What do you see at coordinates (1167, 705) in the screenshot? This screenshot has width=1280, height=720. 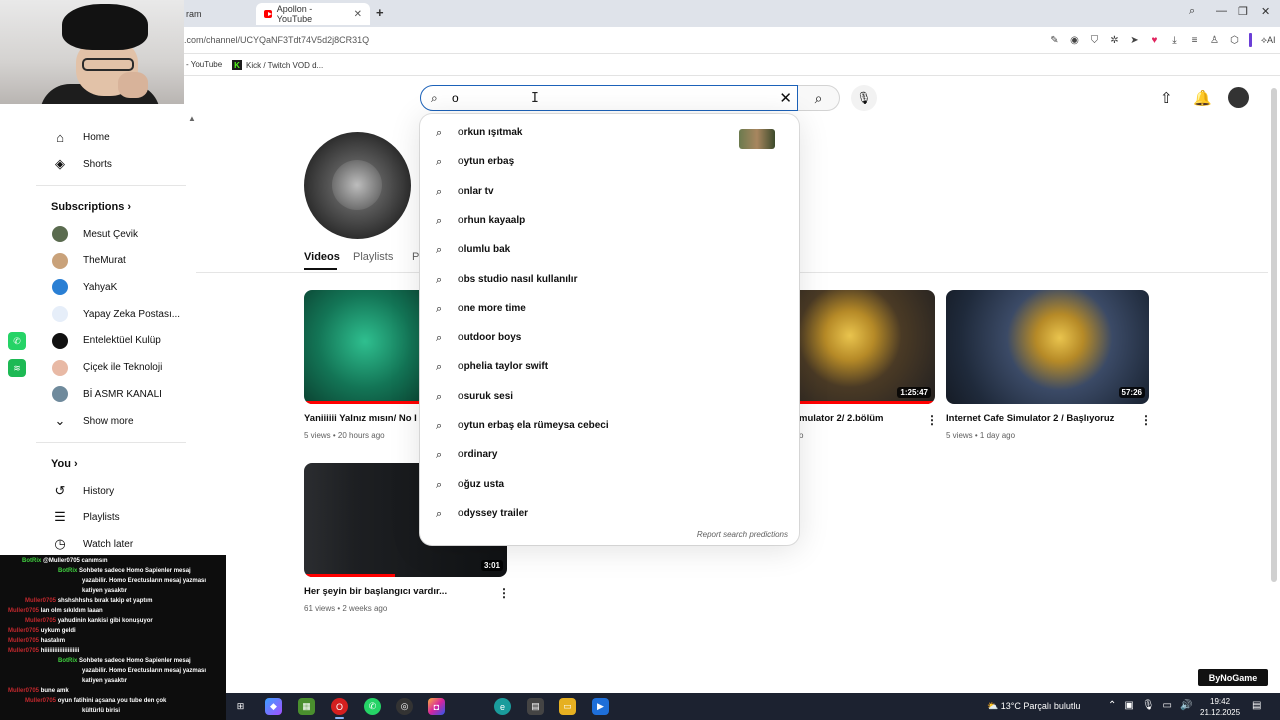 I see `network-icon: ▭` at bounding box center [1167, 705].